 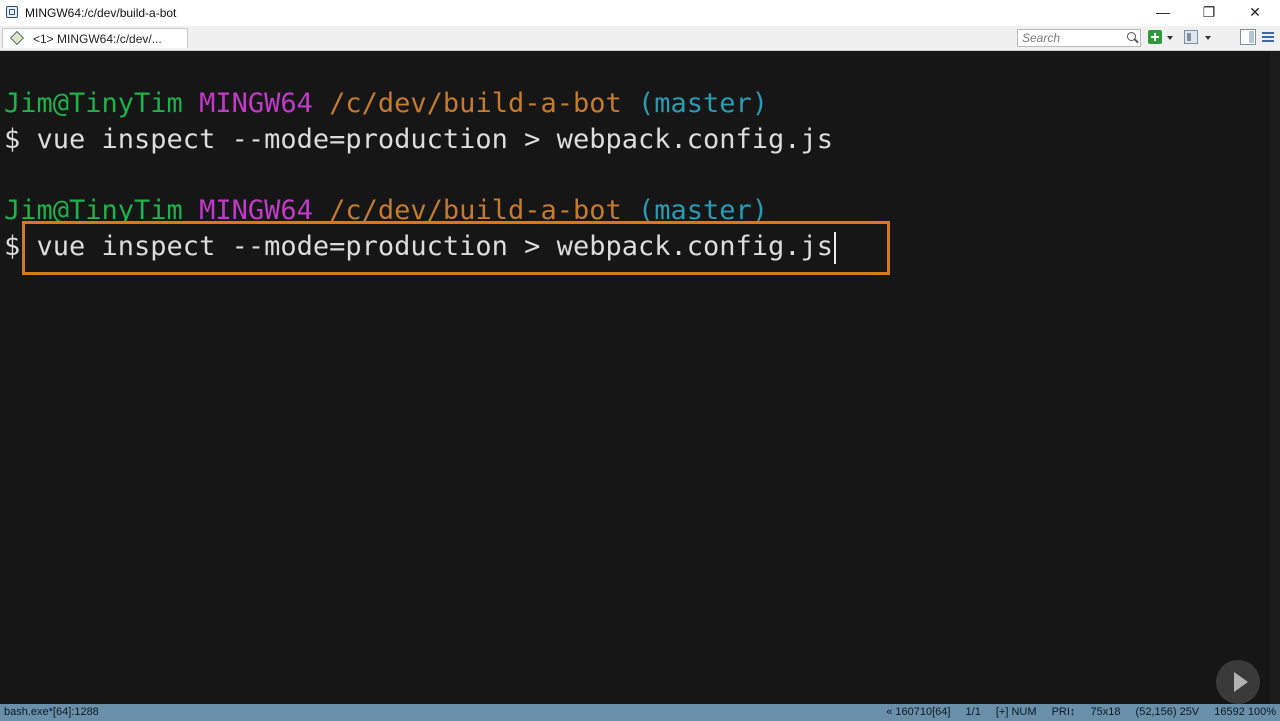 I want to click on hamburger-menu-icon, so click(x=1268, y=37).